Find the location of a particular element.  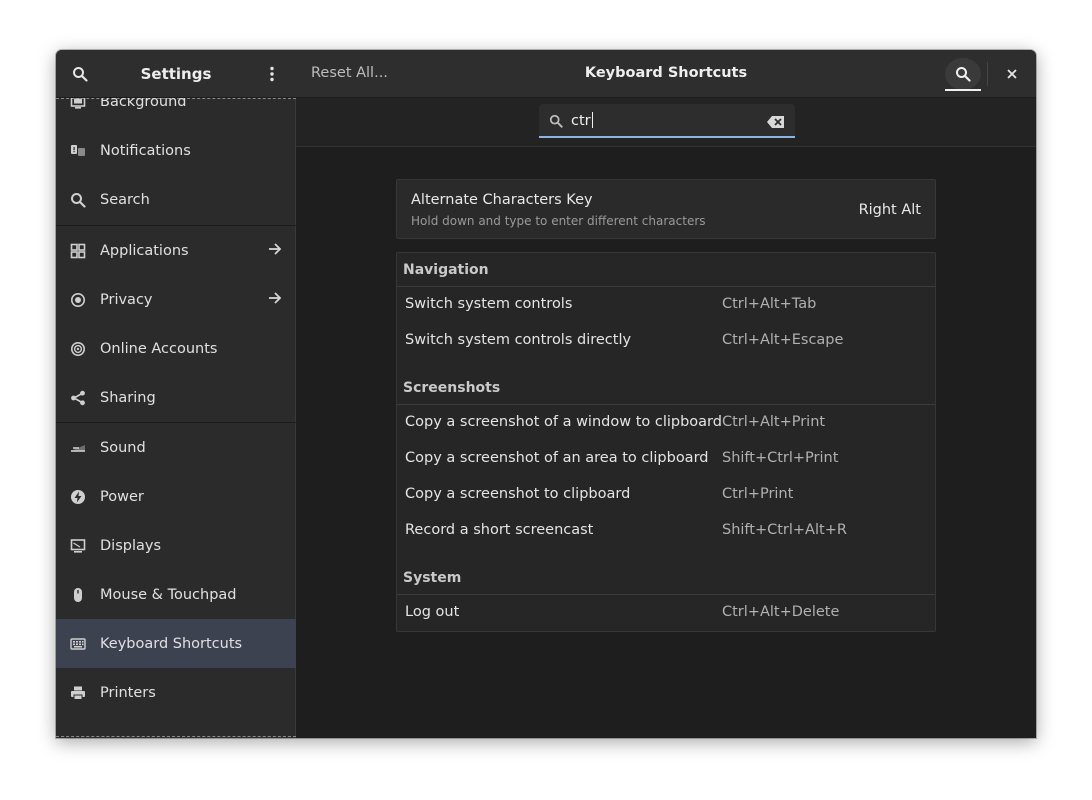

sidebar-item-privacy: Privacy is located at coordinates (176, 299).